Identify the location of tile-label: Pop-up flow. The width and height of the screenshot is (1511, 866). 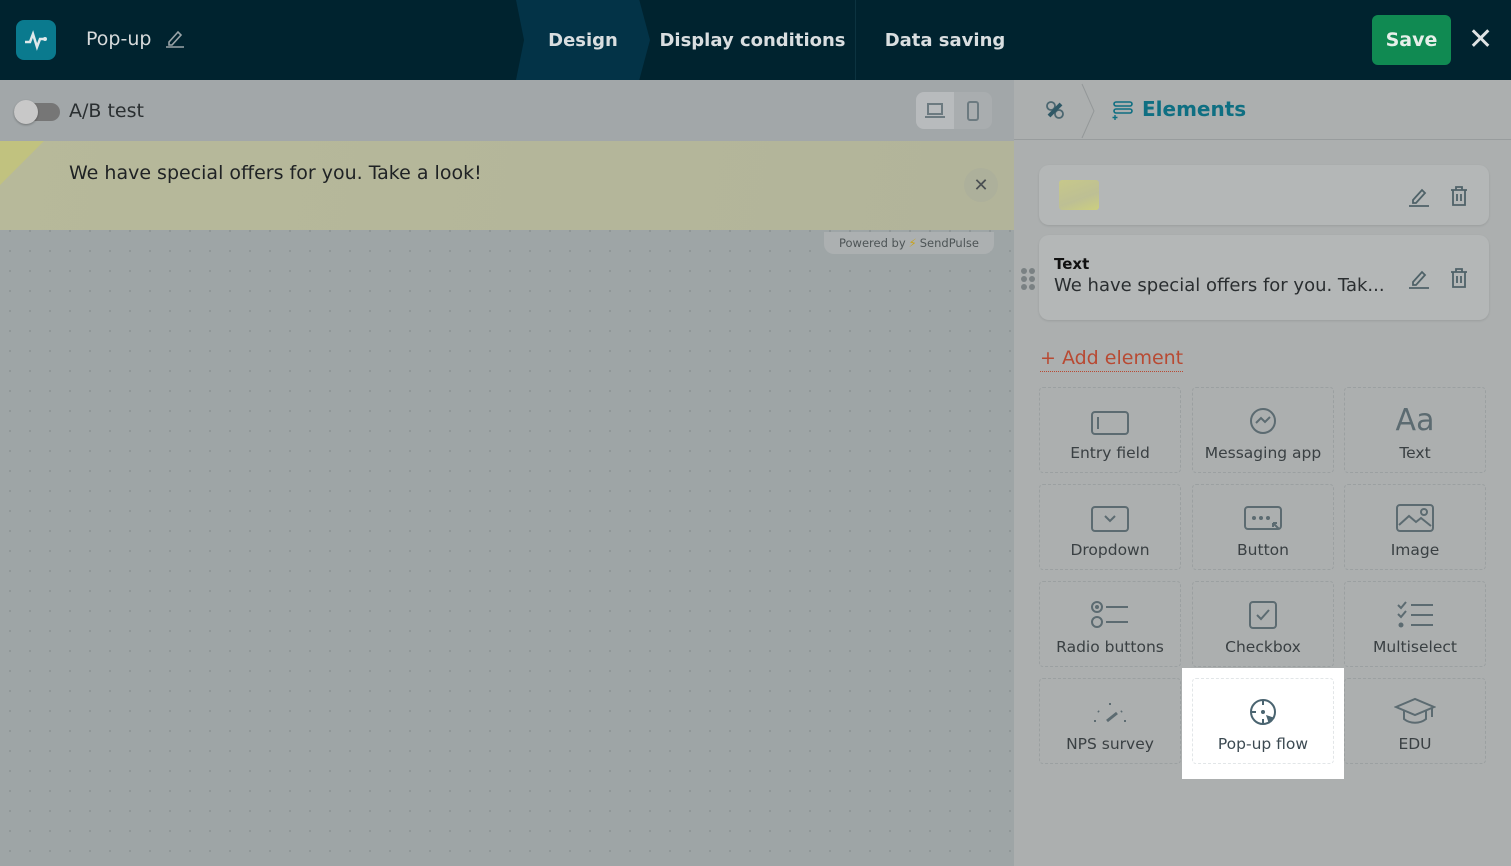
(1263, 744).